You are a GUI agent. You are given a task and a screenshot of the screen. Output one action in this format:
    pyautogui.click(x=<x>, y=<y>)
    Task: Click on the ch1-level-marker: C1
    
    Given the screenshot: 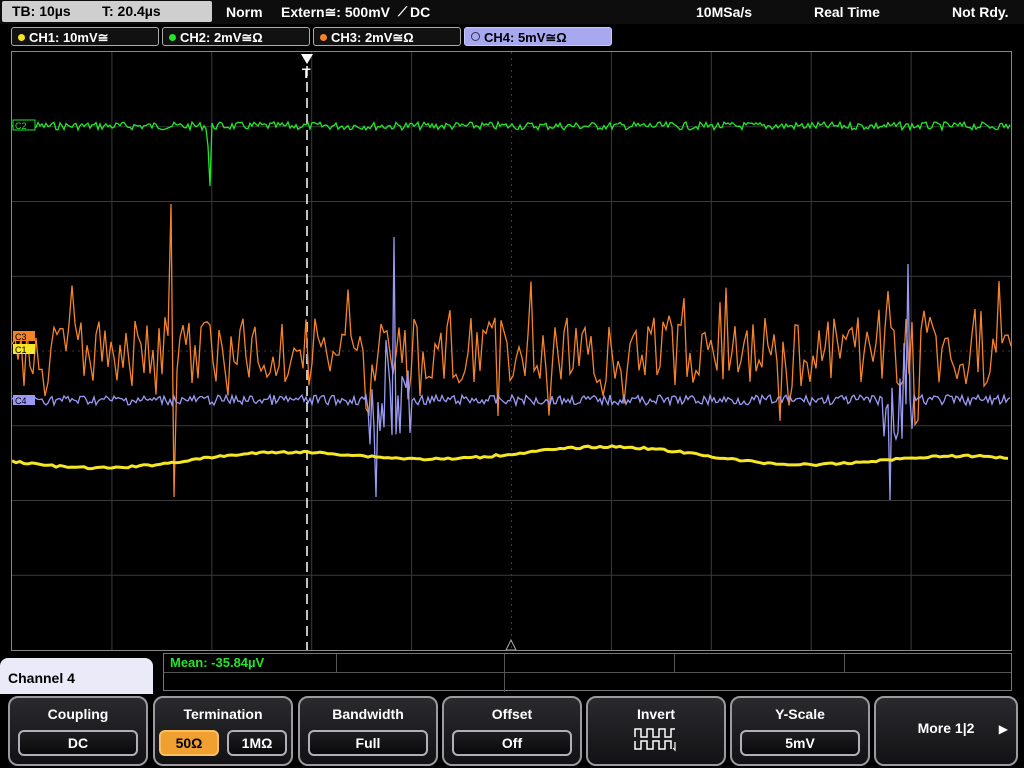 What is the action you would take?
    pyautogui.click(x=24, y=349)
    